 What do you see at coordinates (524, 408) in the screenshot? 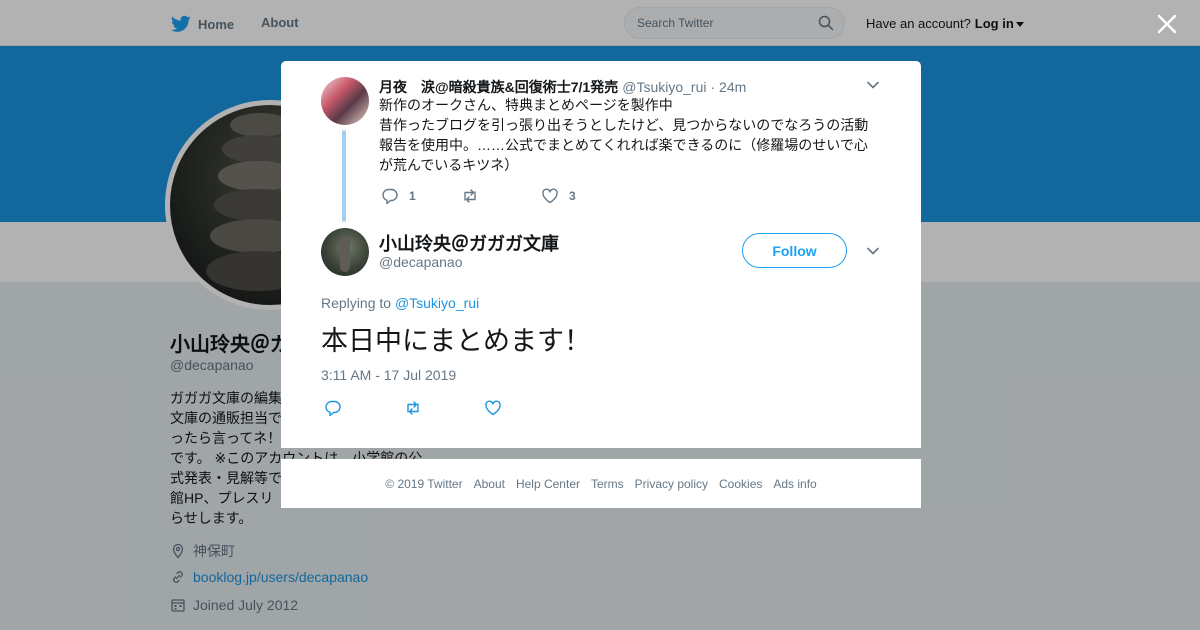
I see `like-button` at bounding box center [524, 408].